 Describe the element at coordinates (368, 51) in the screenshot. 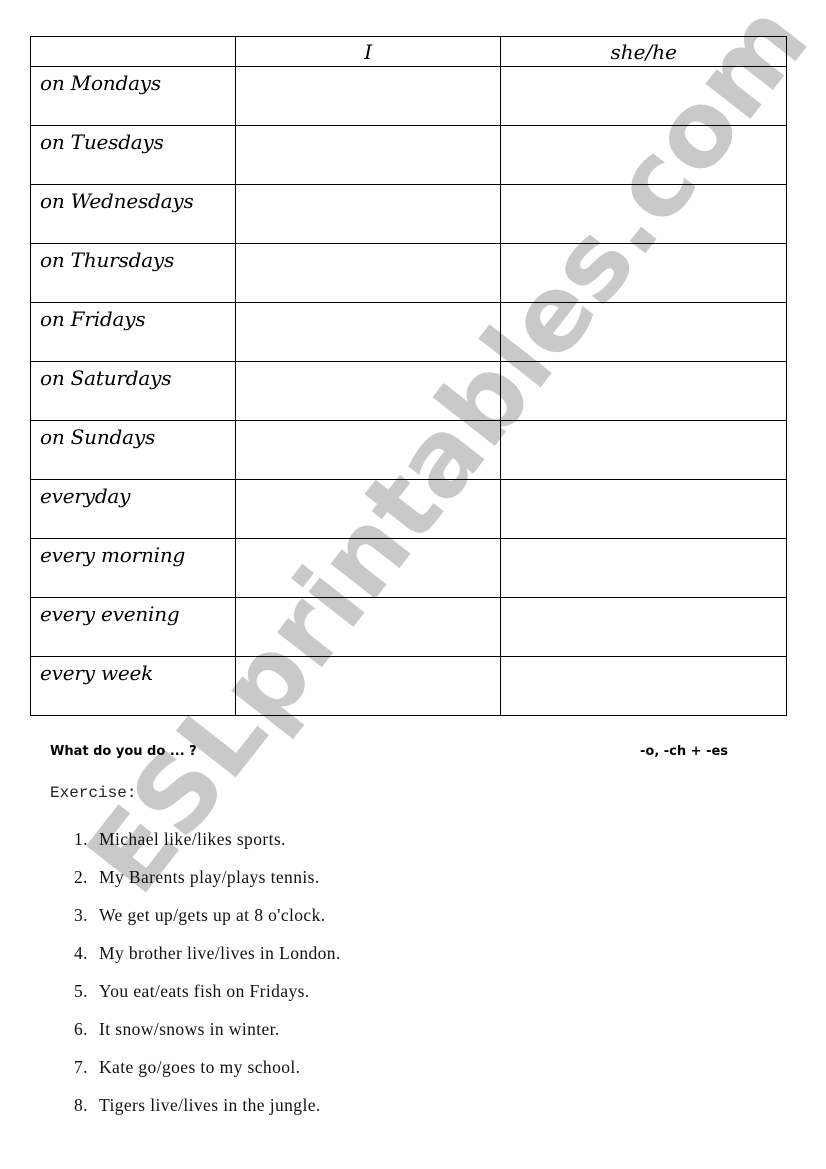

I see `header-i: I` at that location.